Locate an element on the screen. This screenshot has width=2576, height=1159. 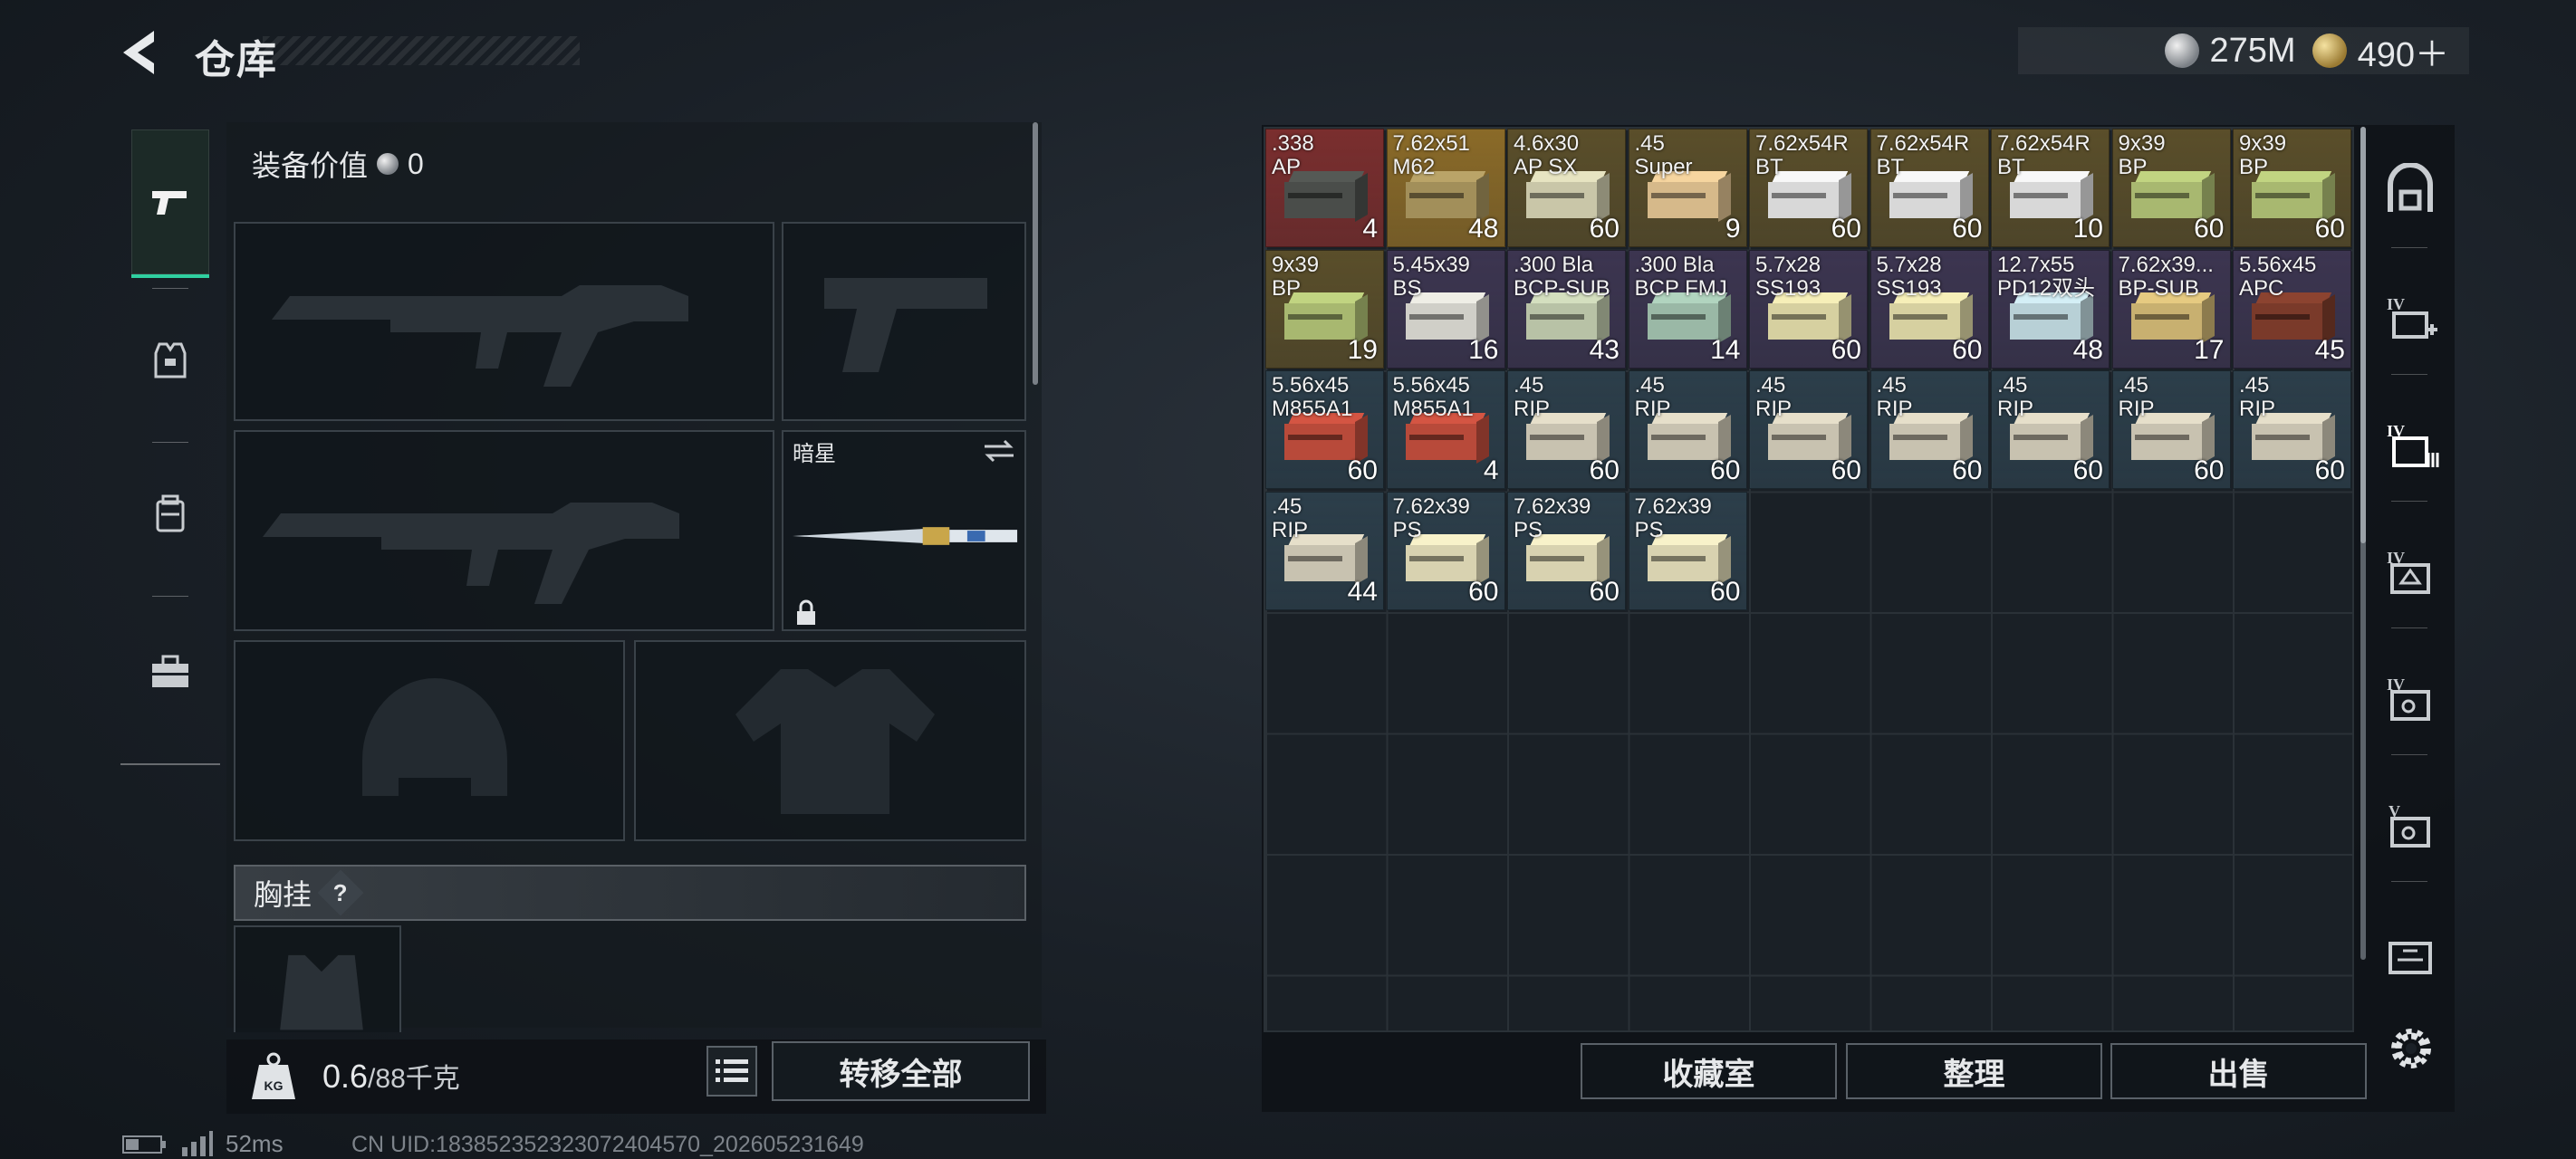
ammo-item: .45 Super 9 is located at coordinates (1687, 188).